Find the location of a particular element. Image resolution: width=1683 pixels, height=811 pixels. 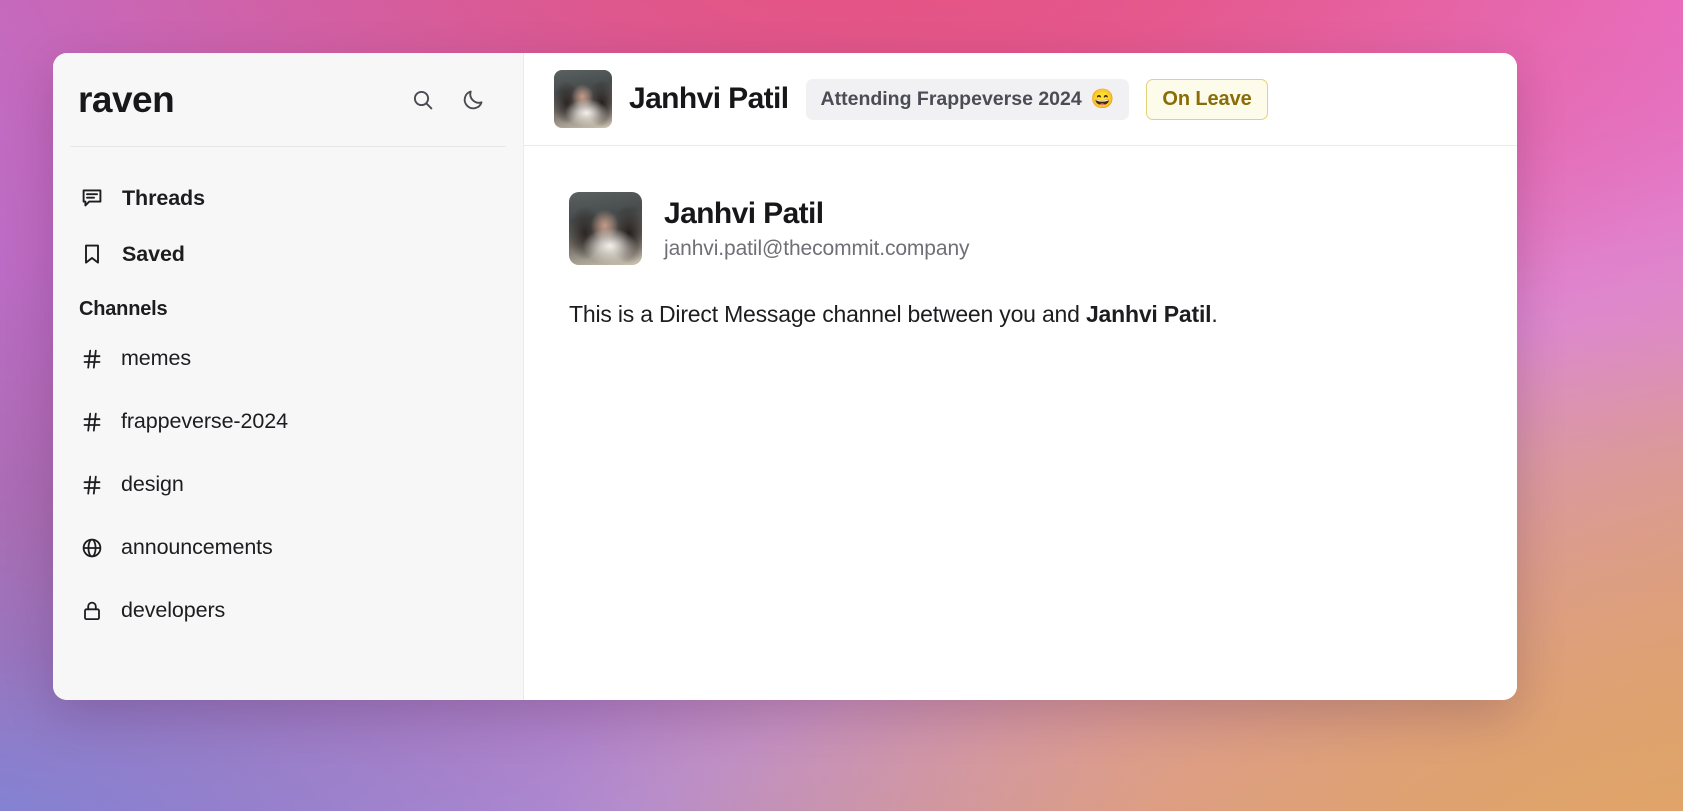

grinning-face-icon: 😄 is located at coordinates (1102, 99).